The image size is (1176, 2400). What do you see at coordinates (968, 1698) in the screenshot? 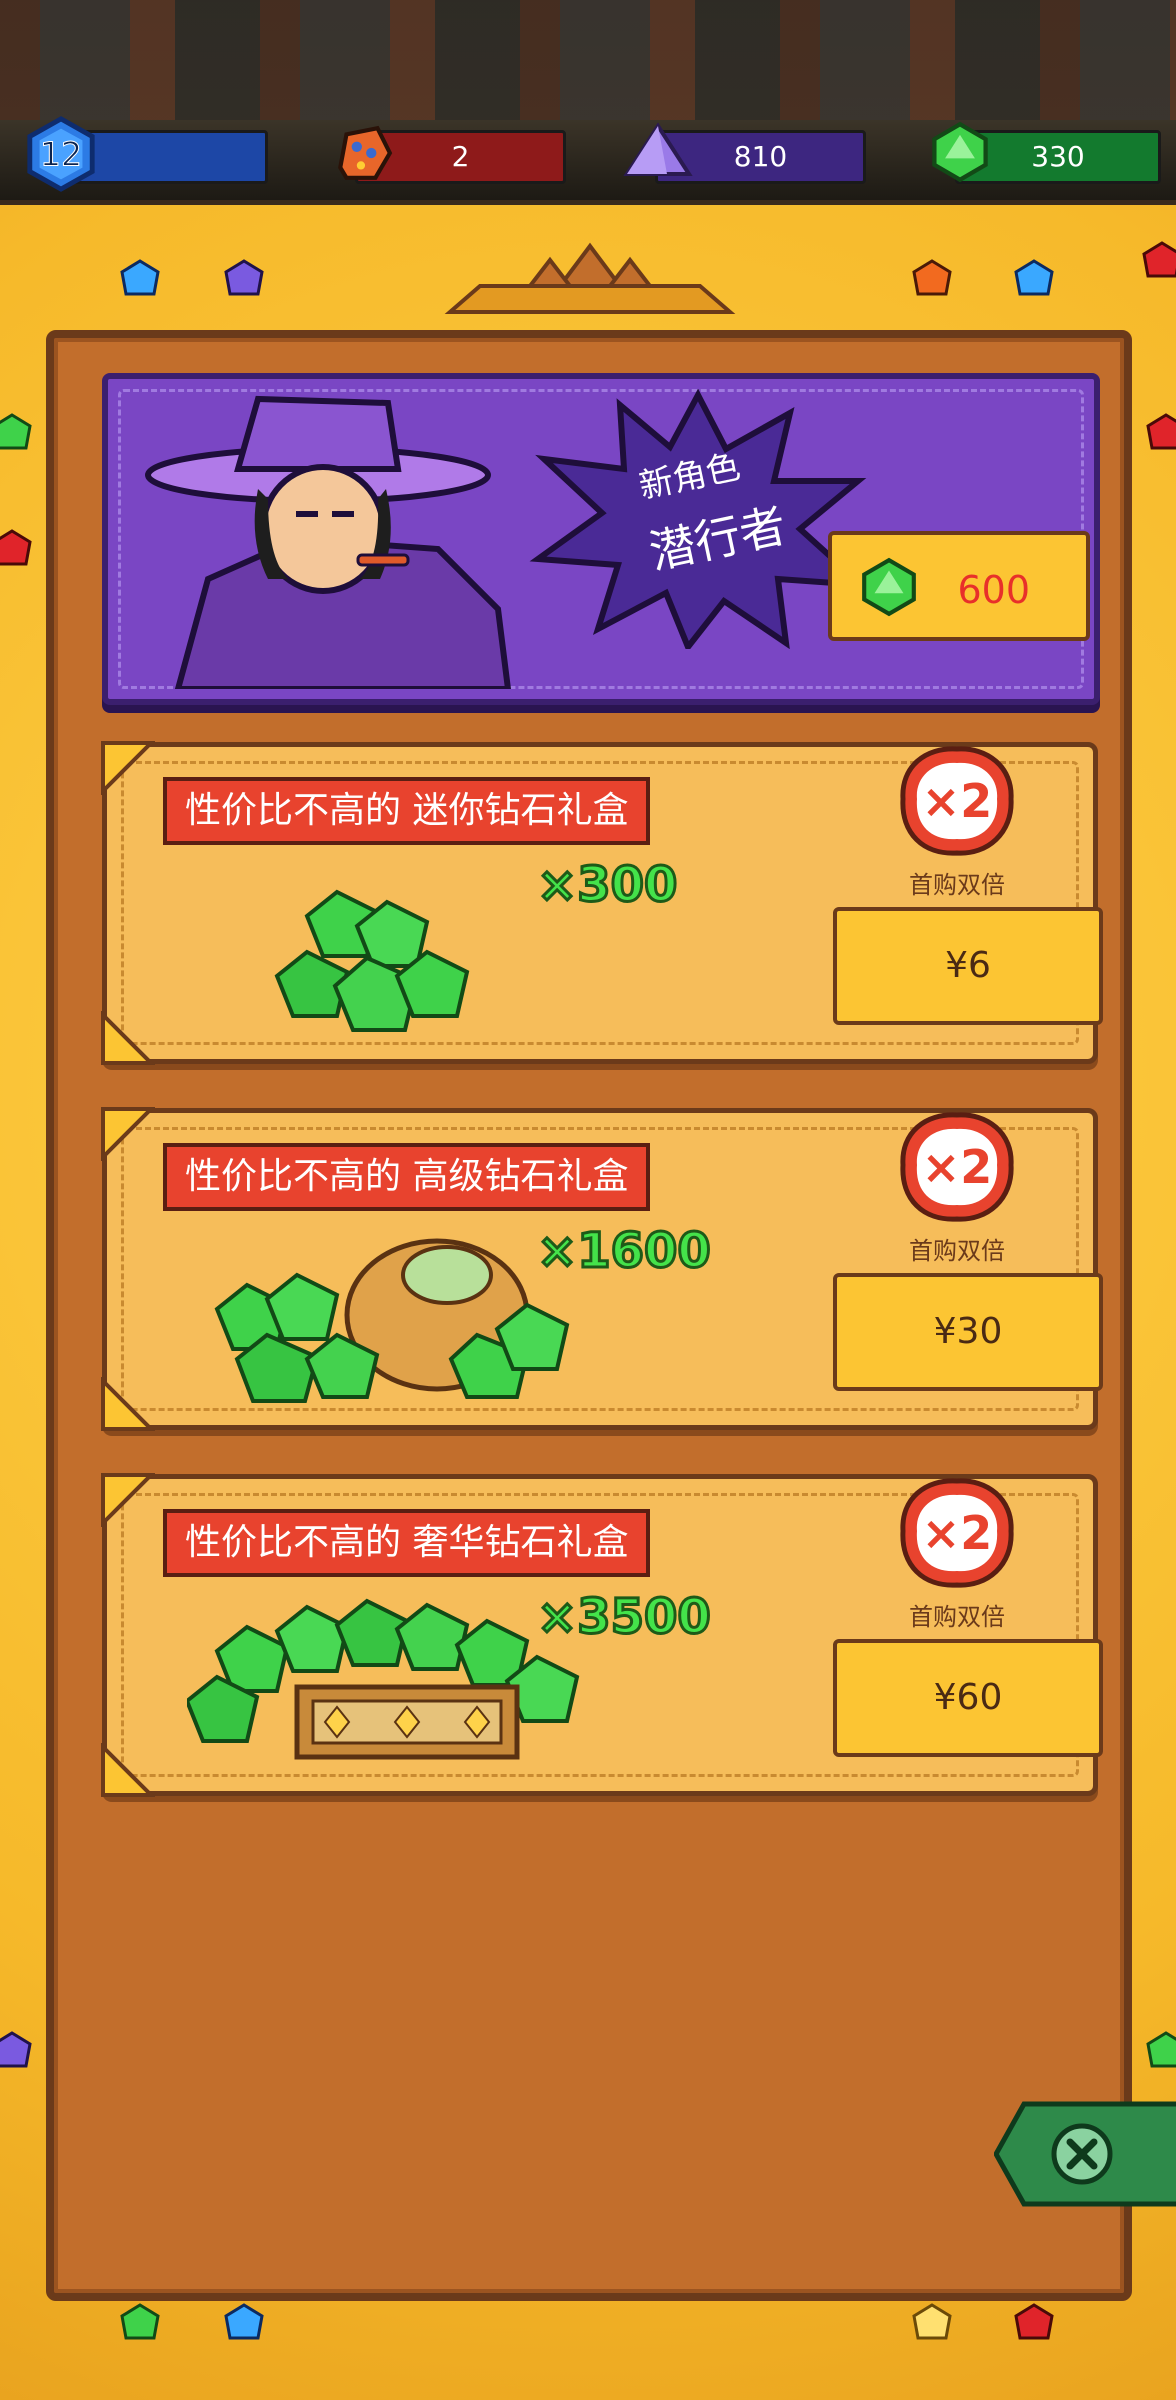
I see `buy-luxury-pack-button: ¥60` at bounding box center [968, 1698].